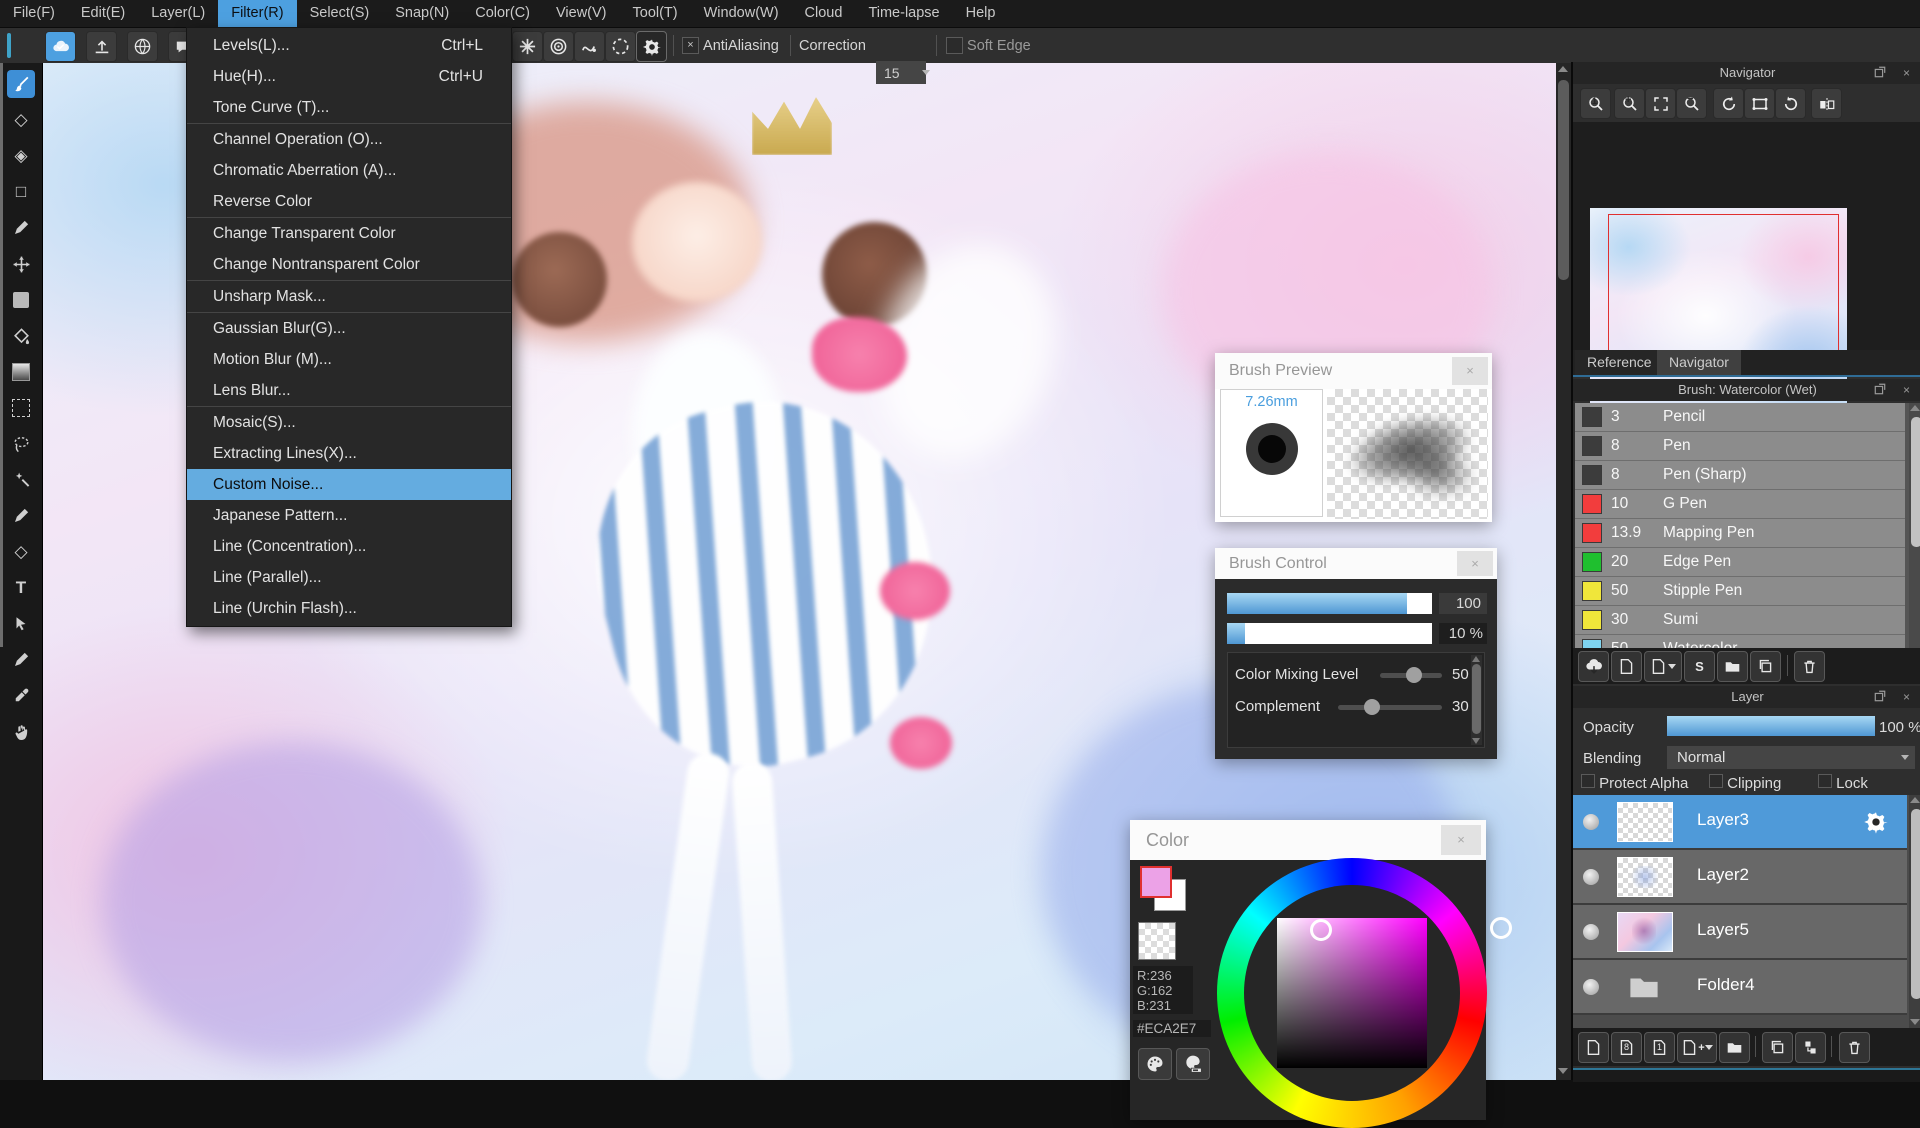  Describe the element at coordinates (21, 696) in the screenshot. I see `eyedropper-tool` at that location.